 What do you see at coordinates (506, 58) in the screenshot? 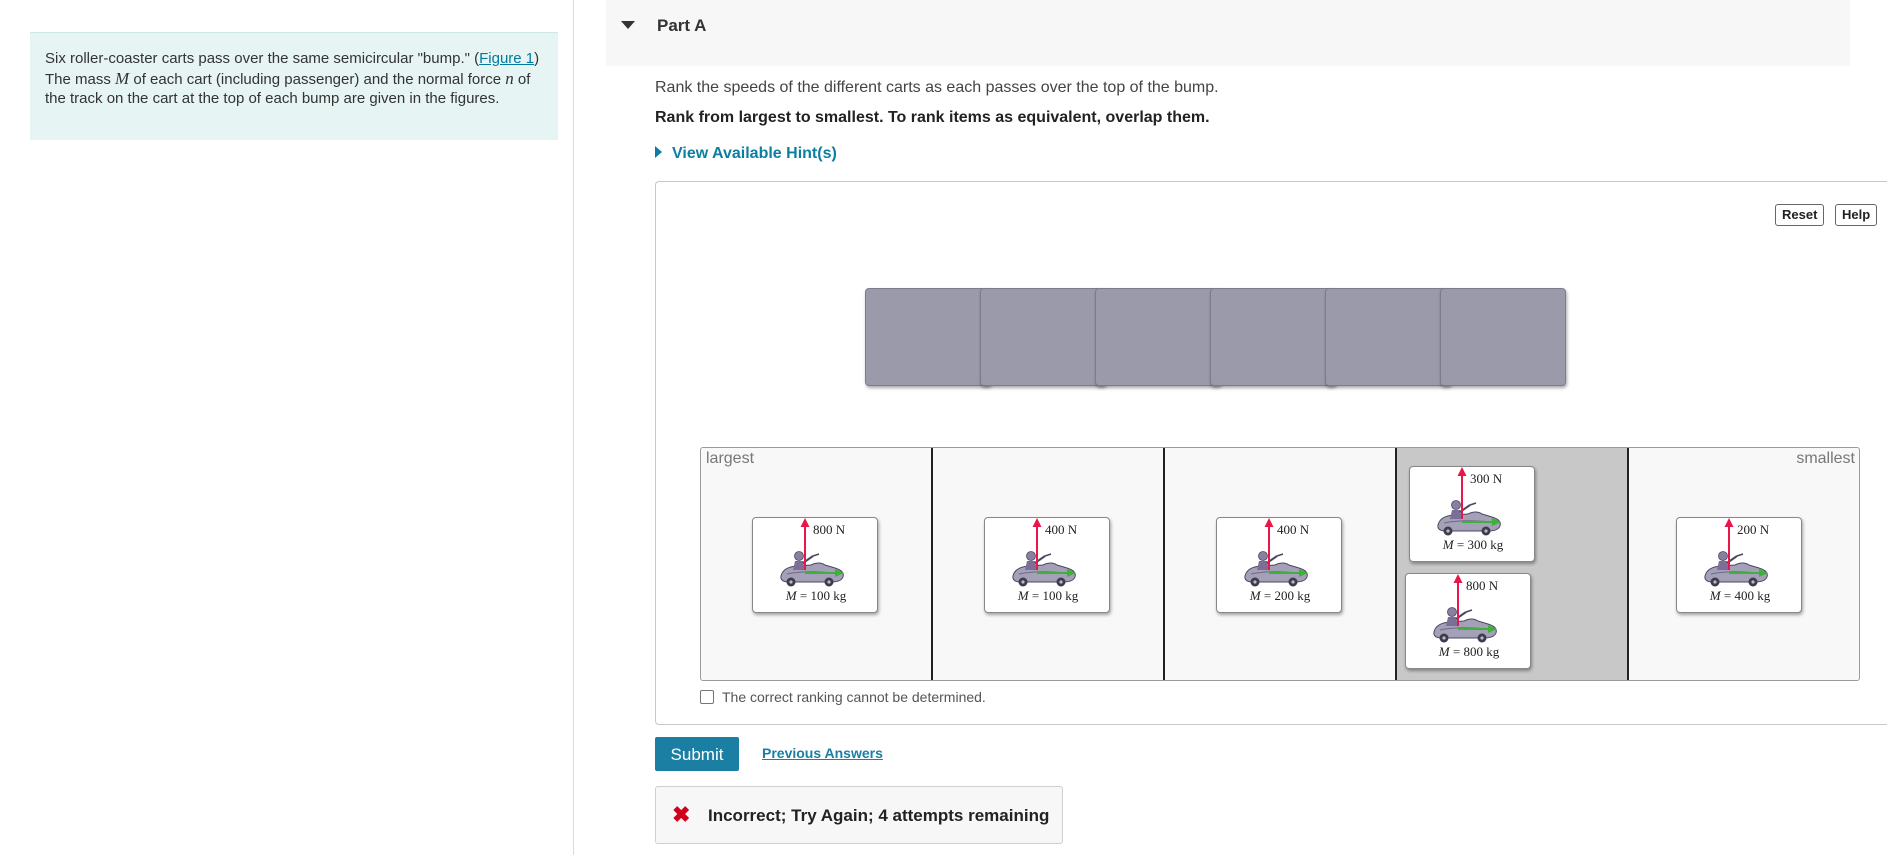
I see `figure-1-link: Figure 1` at bounding box center [506, 58].